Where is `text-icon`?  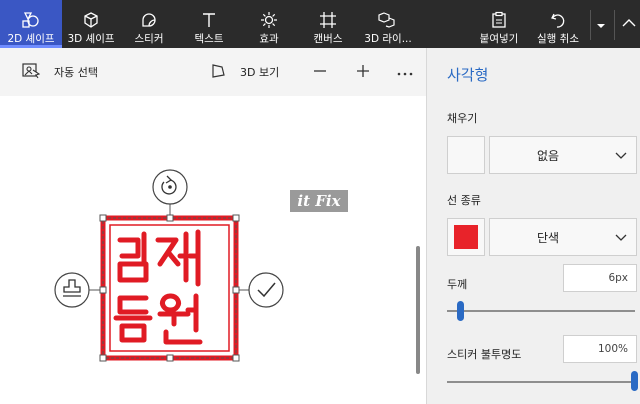 text-icon is located at coordinates (209, 20).